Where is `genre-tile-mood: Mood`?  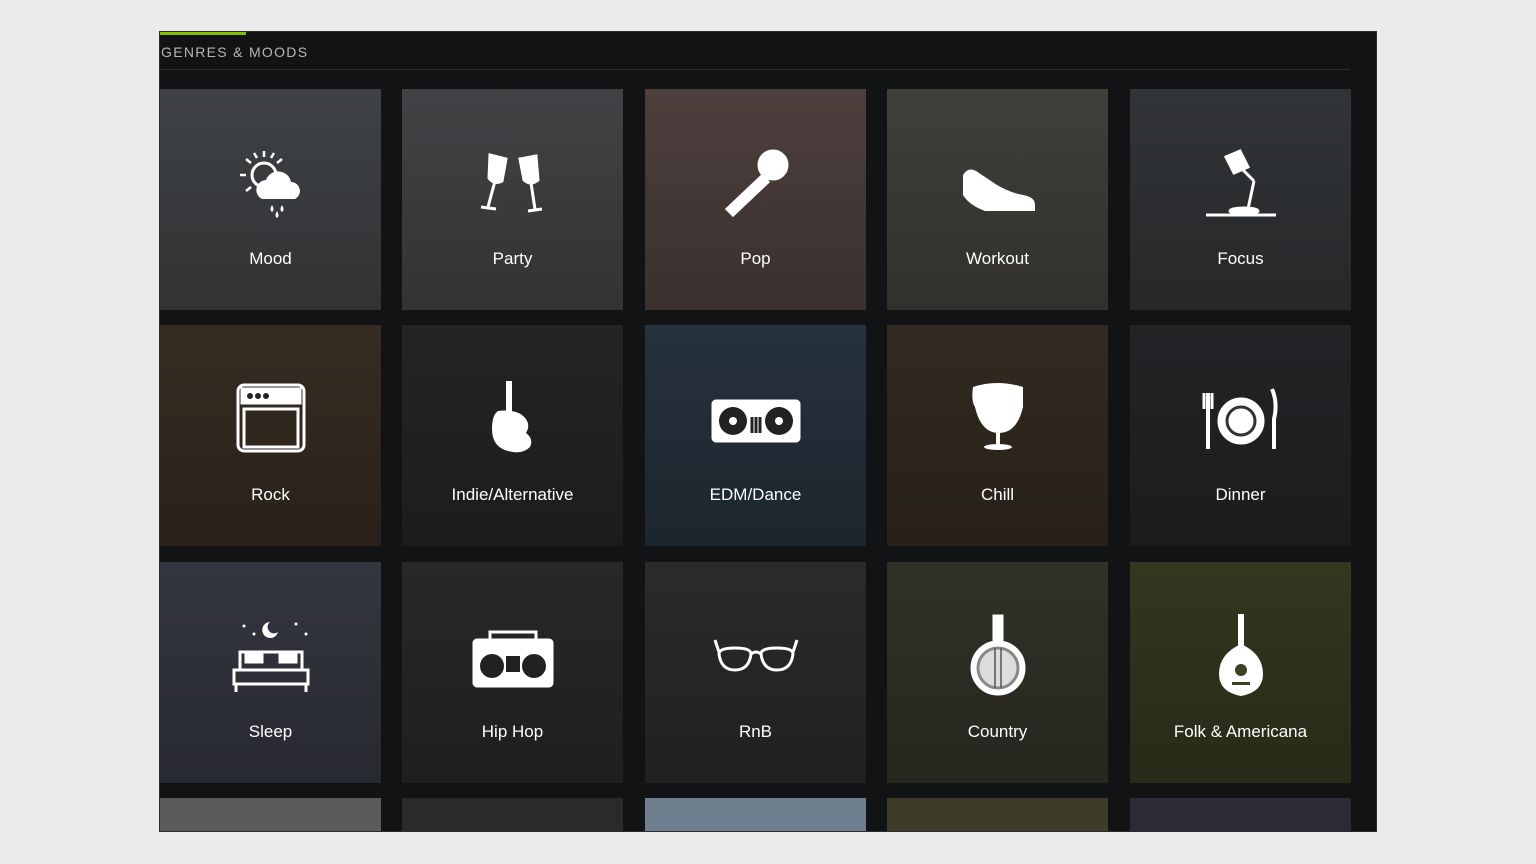 genre-tile-mood: Mood is located at coordinates (270, 199).